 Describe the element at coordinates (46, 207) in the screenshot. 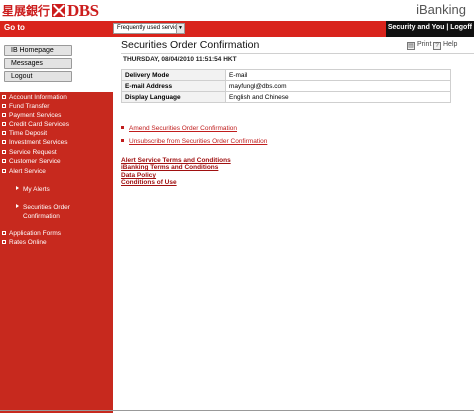

I see `sidebar-subitem-label: Securities Order` at that location.